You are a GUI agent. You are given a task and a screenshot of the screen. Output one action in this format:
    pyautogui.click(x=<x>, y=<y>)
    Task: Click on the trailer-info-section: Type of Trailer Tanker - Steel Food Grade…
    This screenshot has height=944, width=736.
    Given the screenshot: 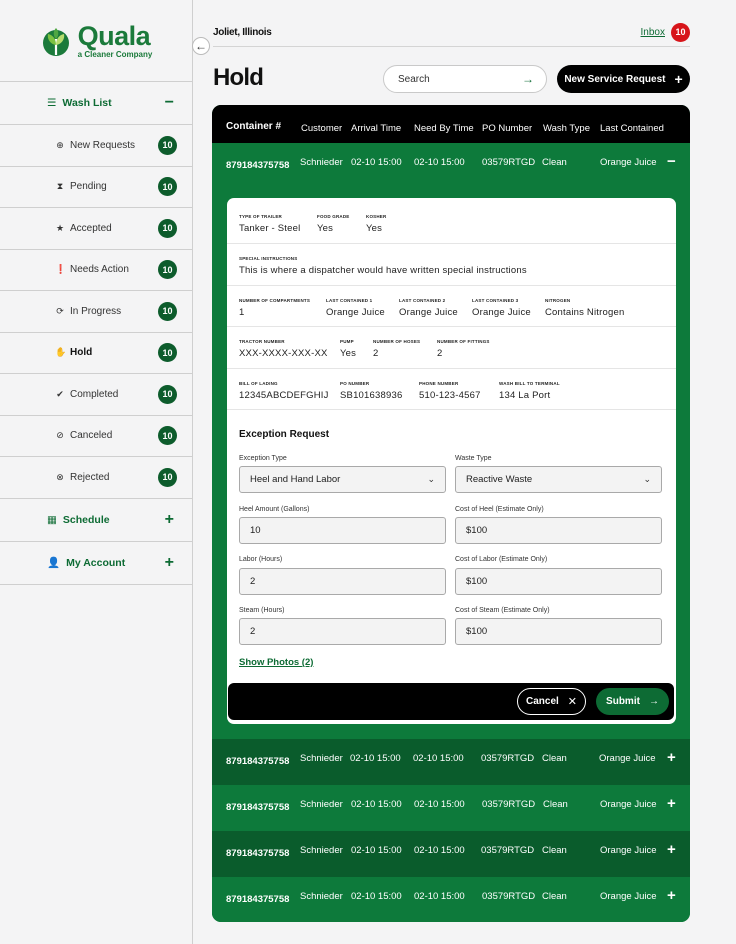 What is the action you would take?
    pyautogui.click(x=451, y=221)
    